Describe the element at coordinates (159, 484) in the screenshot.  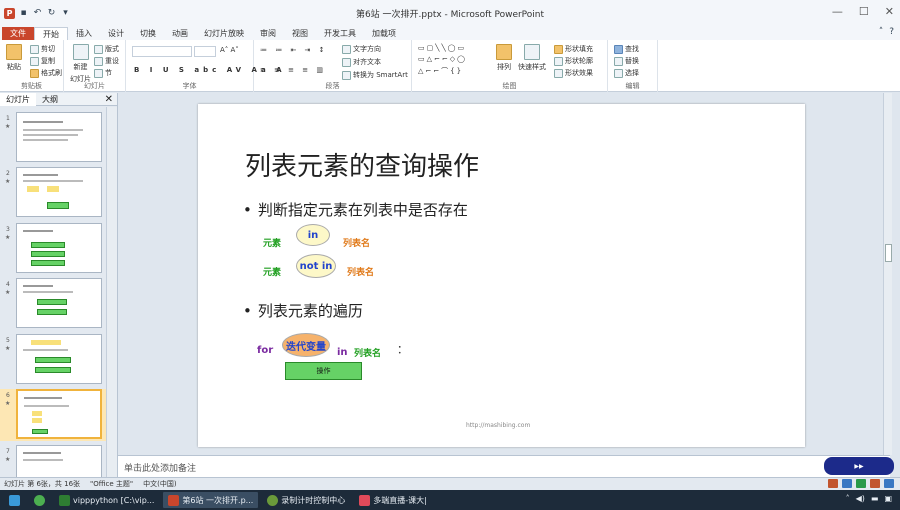
I see `language-status: 中文(中国)` at that location.